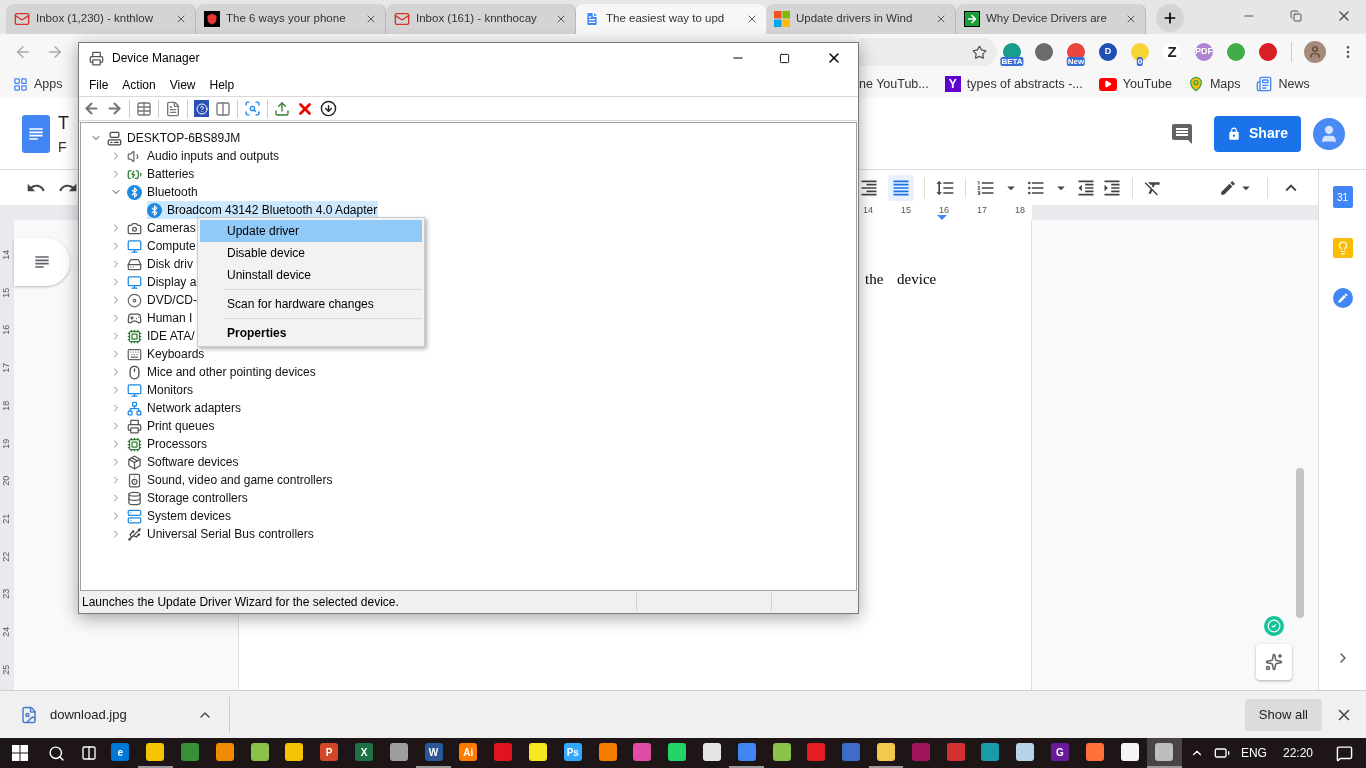 Image resolution: width=1366 pixels, height=768 pixels. Describe the element at coordinates (1228, 187) in the screenshot. I see `pencil-icon` at that location.